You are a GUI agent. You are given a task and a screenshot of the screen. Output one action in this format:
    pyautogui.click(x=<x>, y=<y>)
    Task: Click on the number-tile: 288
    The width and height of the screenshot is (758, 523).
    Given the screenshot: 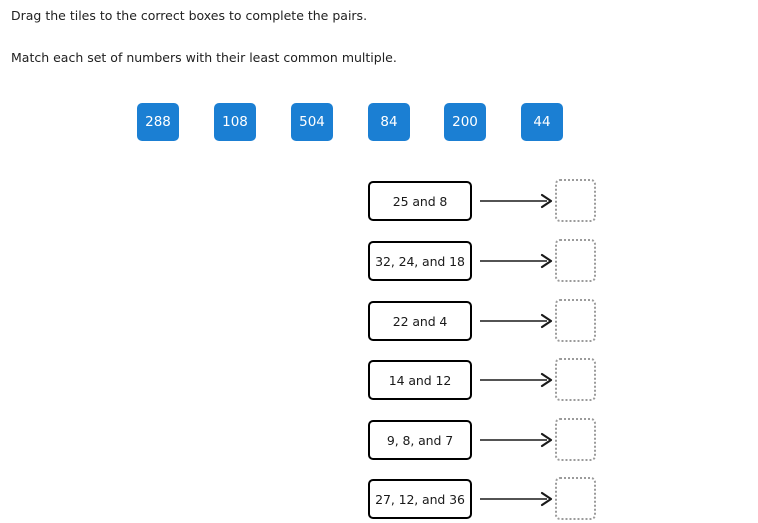 What is the action you would take?
    pyautogui.click(x=158, y=122)
    